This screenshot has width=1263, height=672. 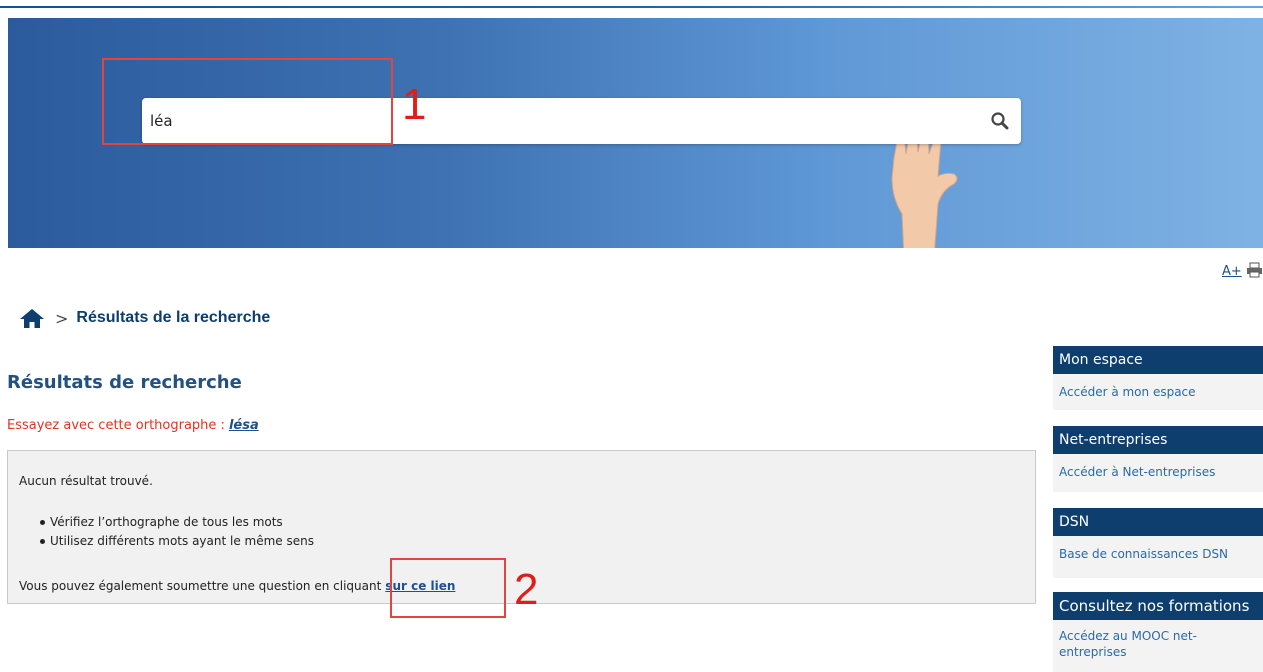 What do you see at coordinates (1000, 121) in the screenshot?
I see `magnifier-icon` at bounding box center [1000, 121].